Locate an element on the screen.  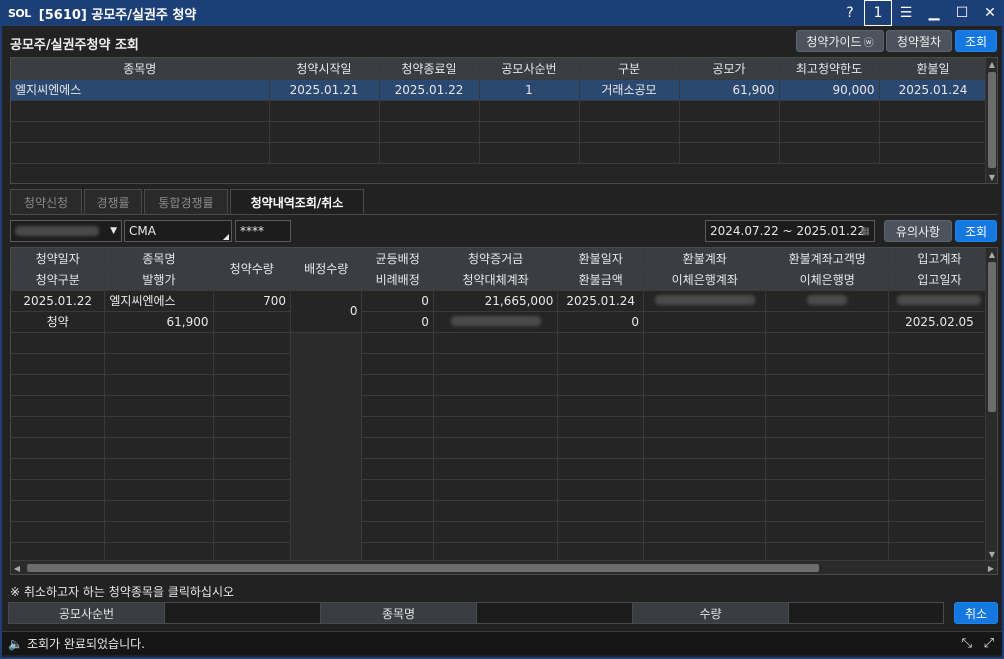
window-controls: ? 1 ☰ ▁ ☐ ✕ is located at coordinates (920, 13).